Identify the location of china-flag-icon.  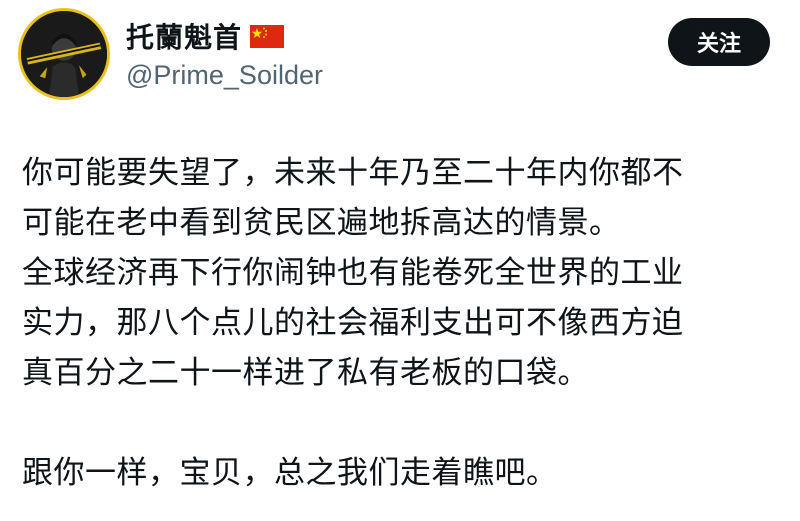
(267, 36).